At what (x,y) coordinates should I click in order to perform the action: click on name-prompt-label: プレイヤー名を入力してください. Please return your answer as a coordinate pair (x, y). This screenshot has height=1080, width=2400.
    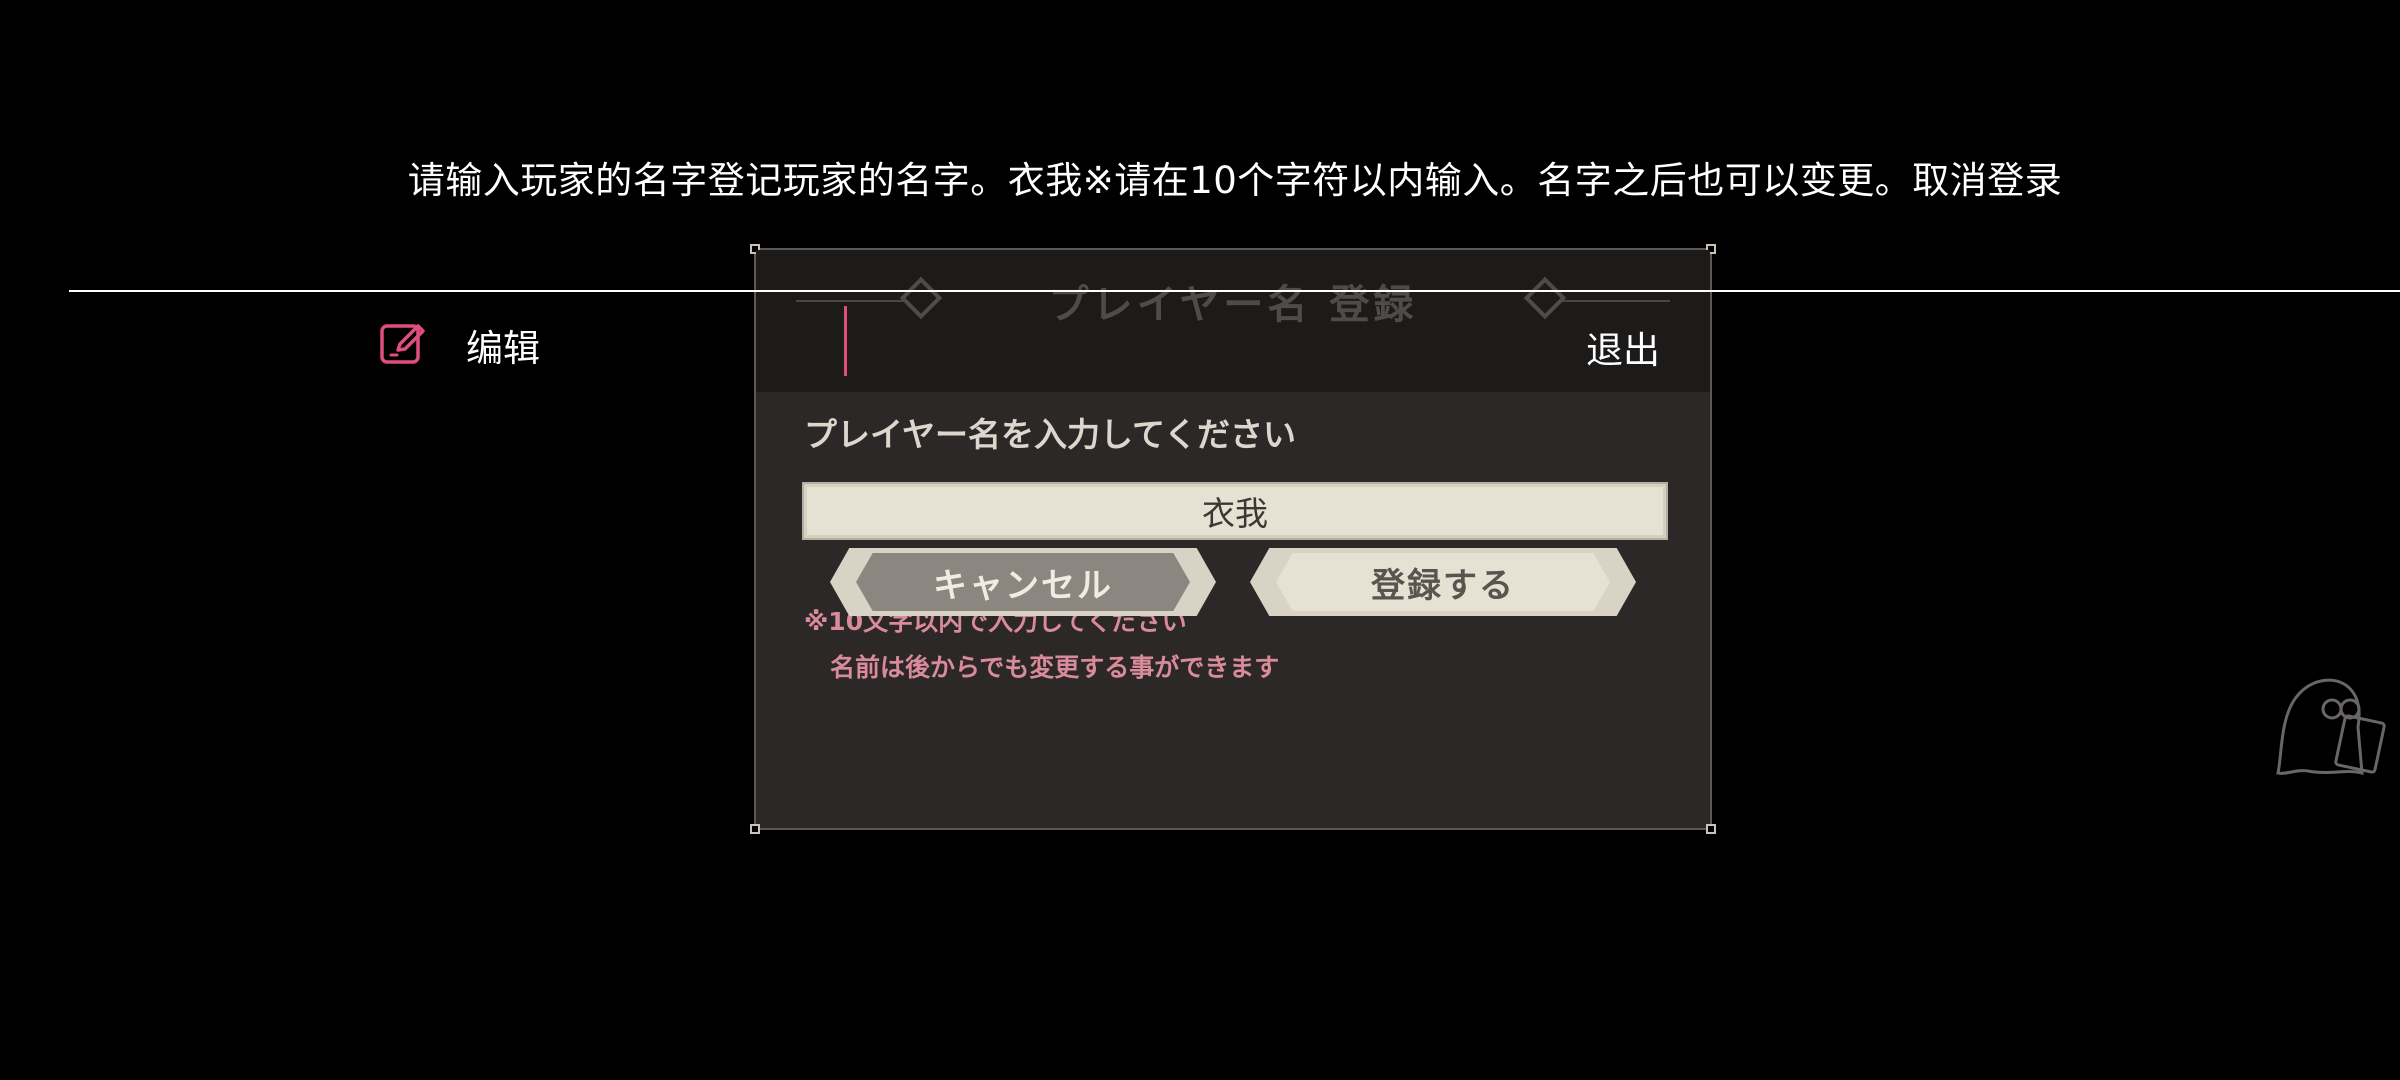
    Looking at the image, I should click on (1050, 434).